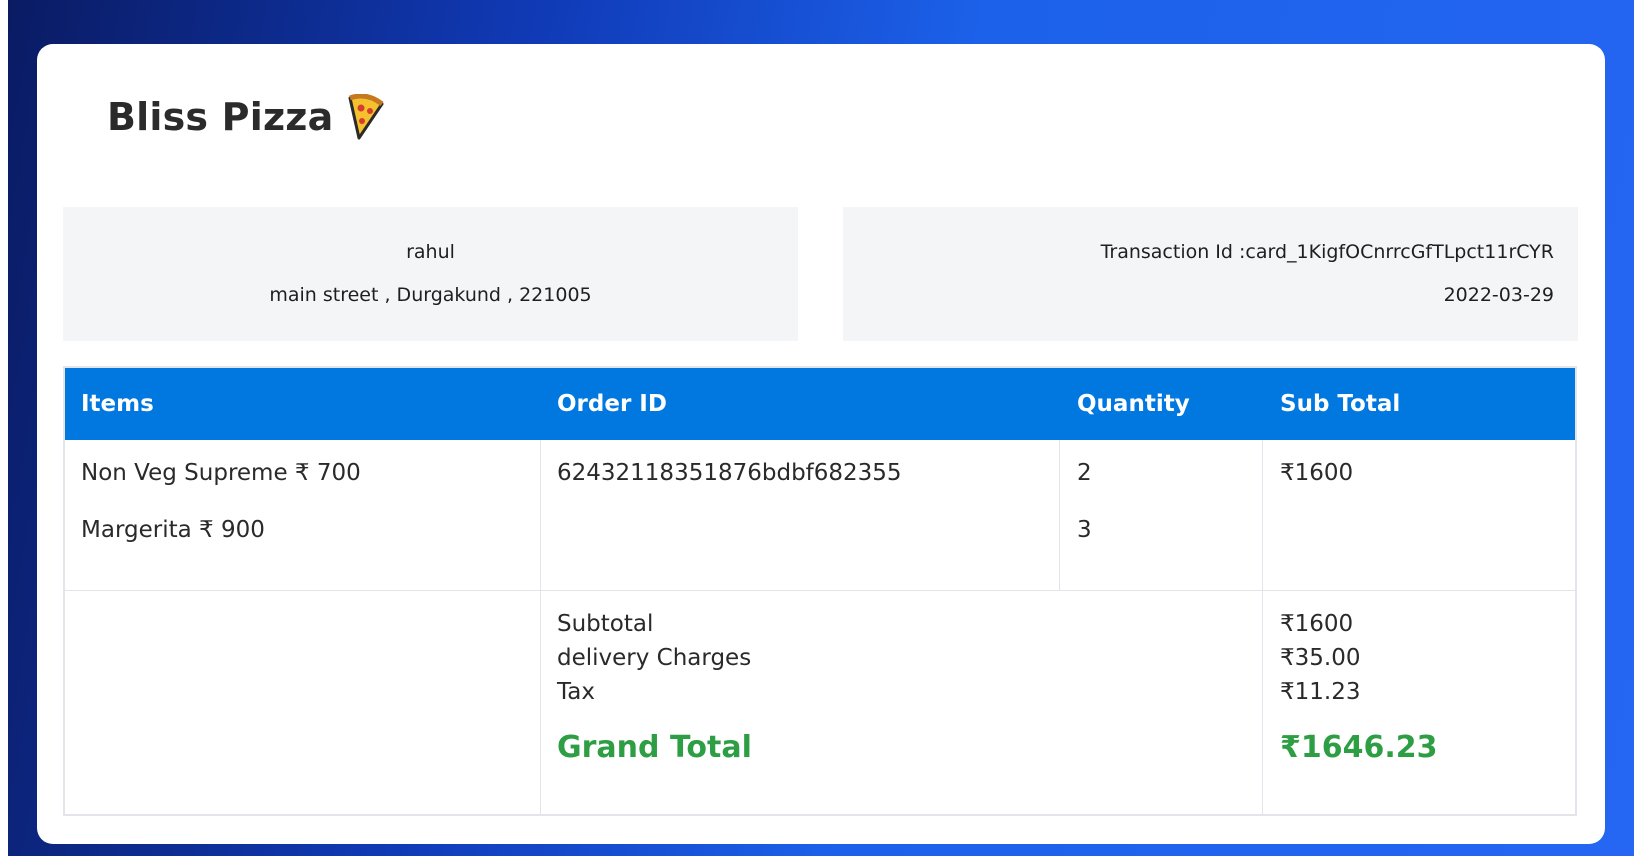 This screenshot has width=1642, height=856. What do you see at coordinates (1317, 473) in the screenshot?
I see `row-sub-total: ₹1600` at bounding box center [1317, 473].